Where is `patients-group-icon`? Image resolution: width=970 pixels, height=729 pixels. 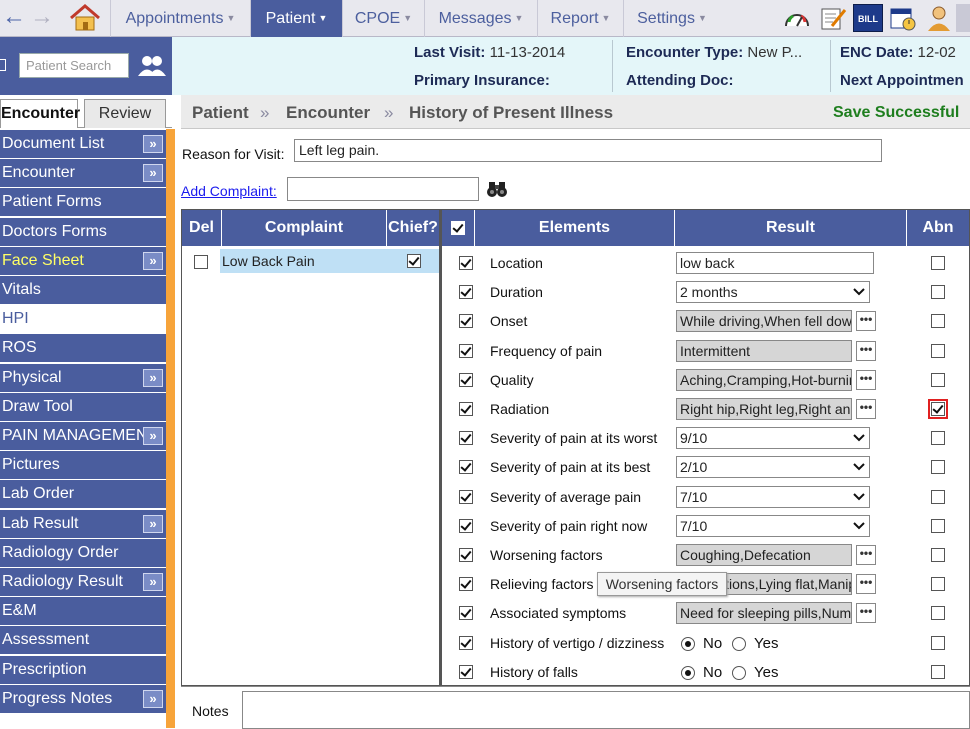
patients-group-icon is located at coordinates (152, 65).